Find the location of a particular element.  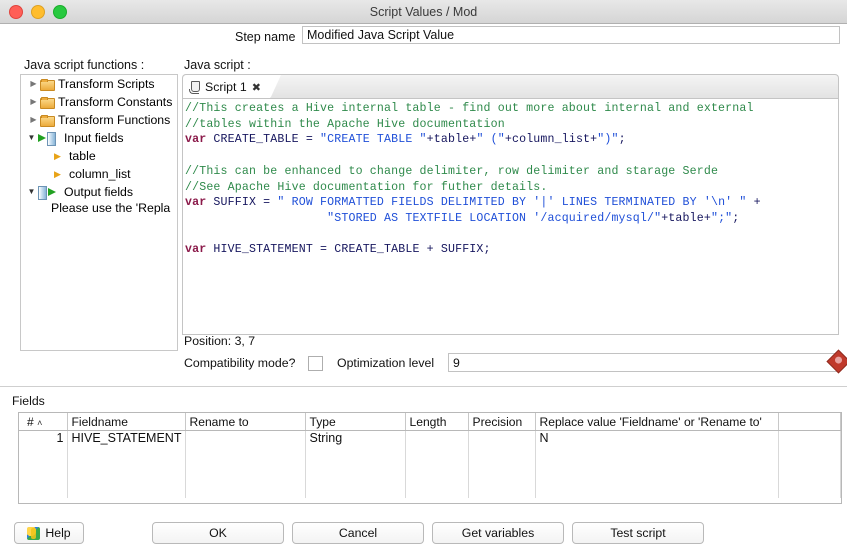

step-name-input is located at coordinates (571, 35).